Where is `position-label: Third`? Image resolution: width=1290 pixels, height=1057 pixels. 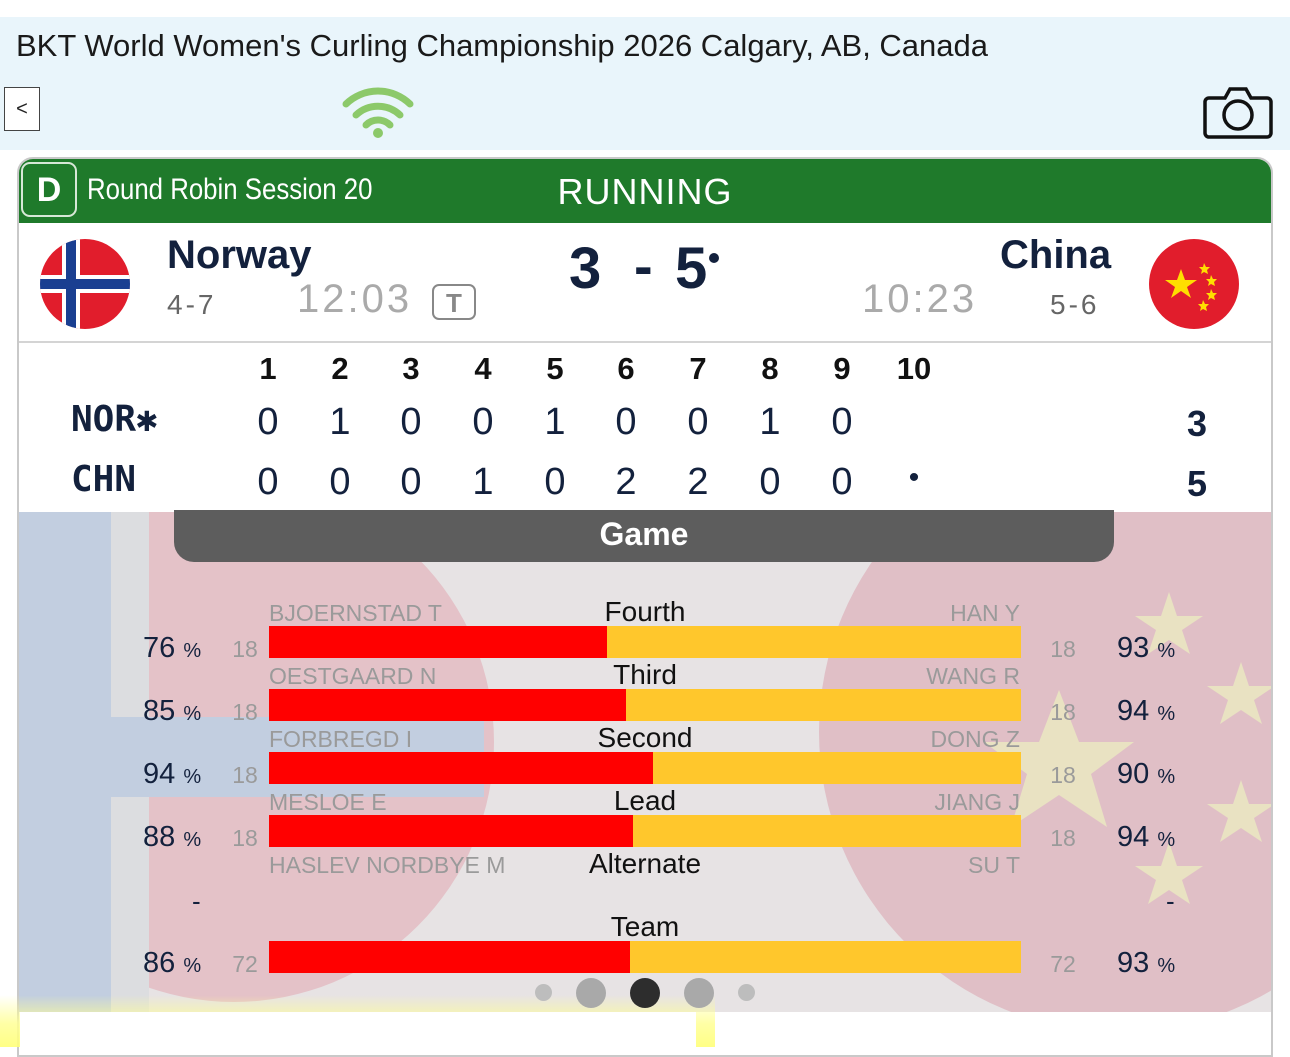 position-label: Third is located at coordinates (645, 674).